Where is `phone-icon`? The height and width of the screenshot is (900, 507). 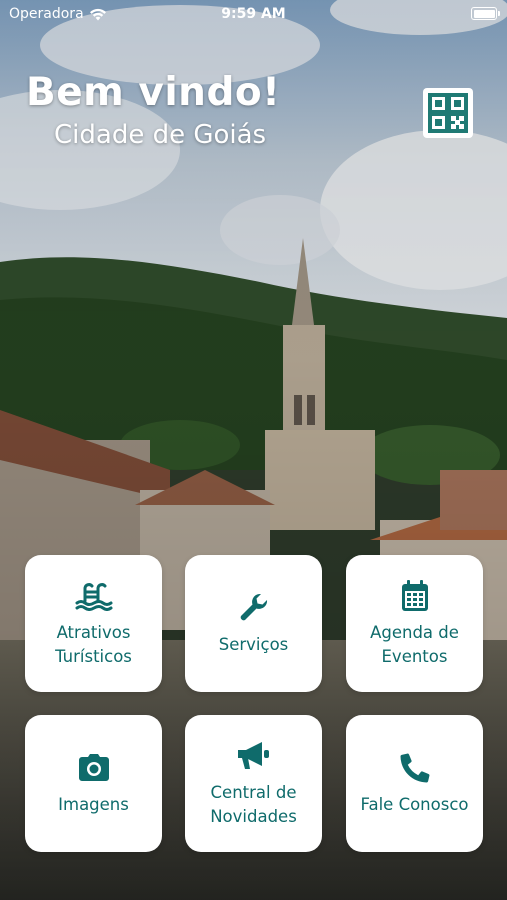 phone-icon is located at coordinates (414, 768).